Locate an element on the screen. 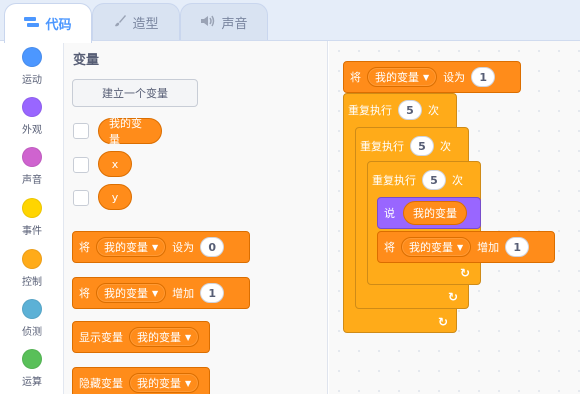  events-dot-icon is located at coordinates (32, 208).